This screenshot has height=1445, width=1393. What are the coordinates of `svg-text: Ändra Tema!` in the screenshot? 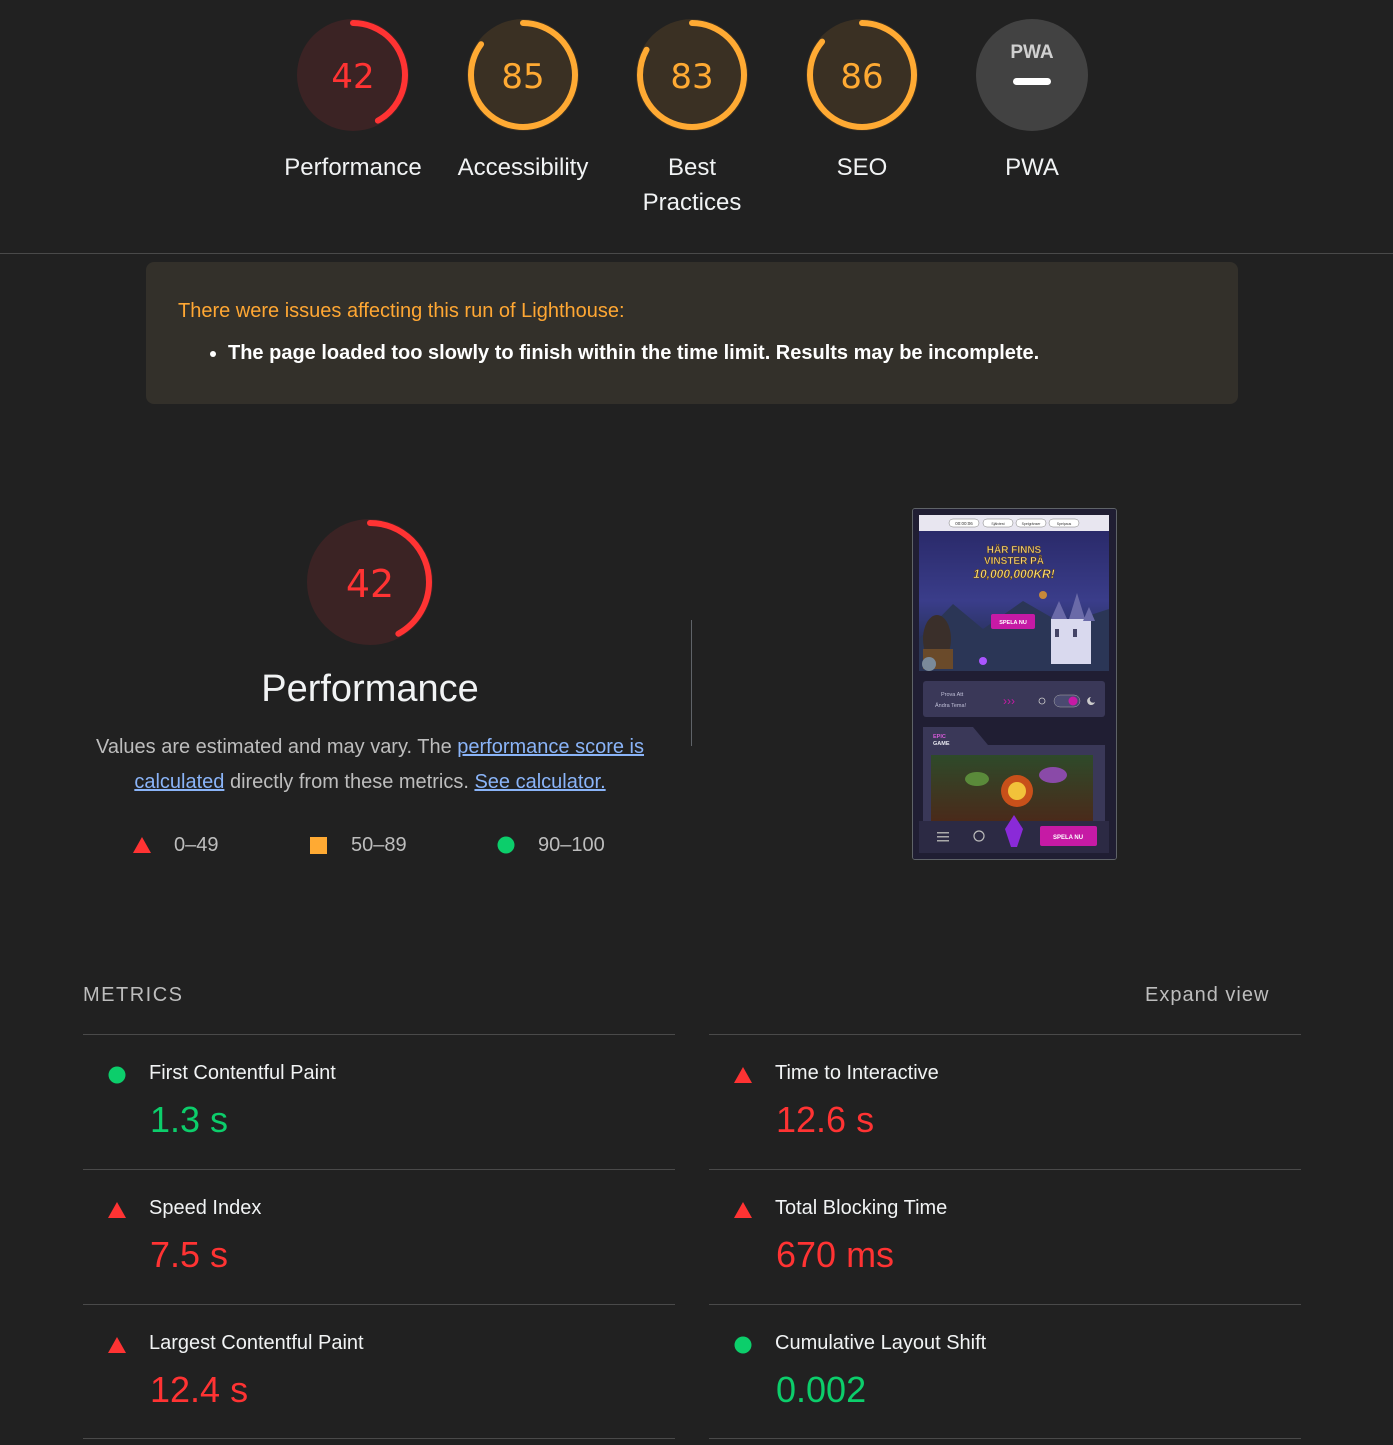 It's located at (951, 705).